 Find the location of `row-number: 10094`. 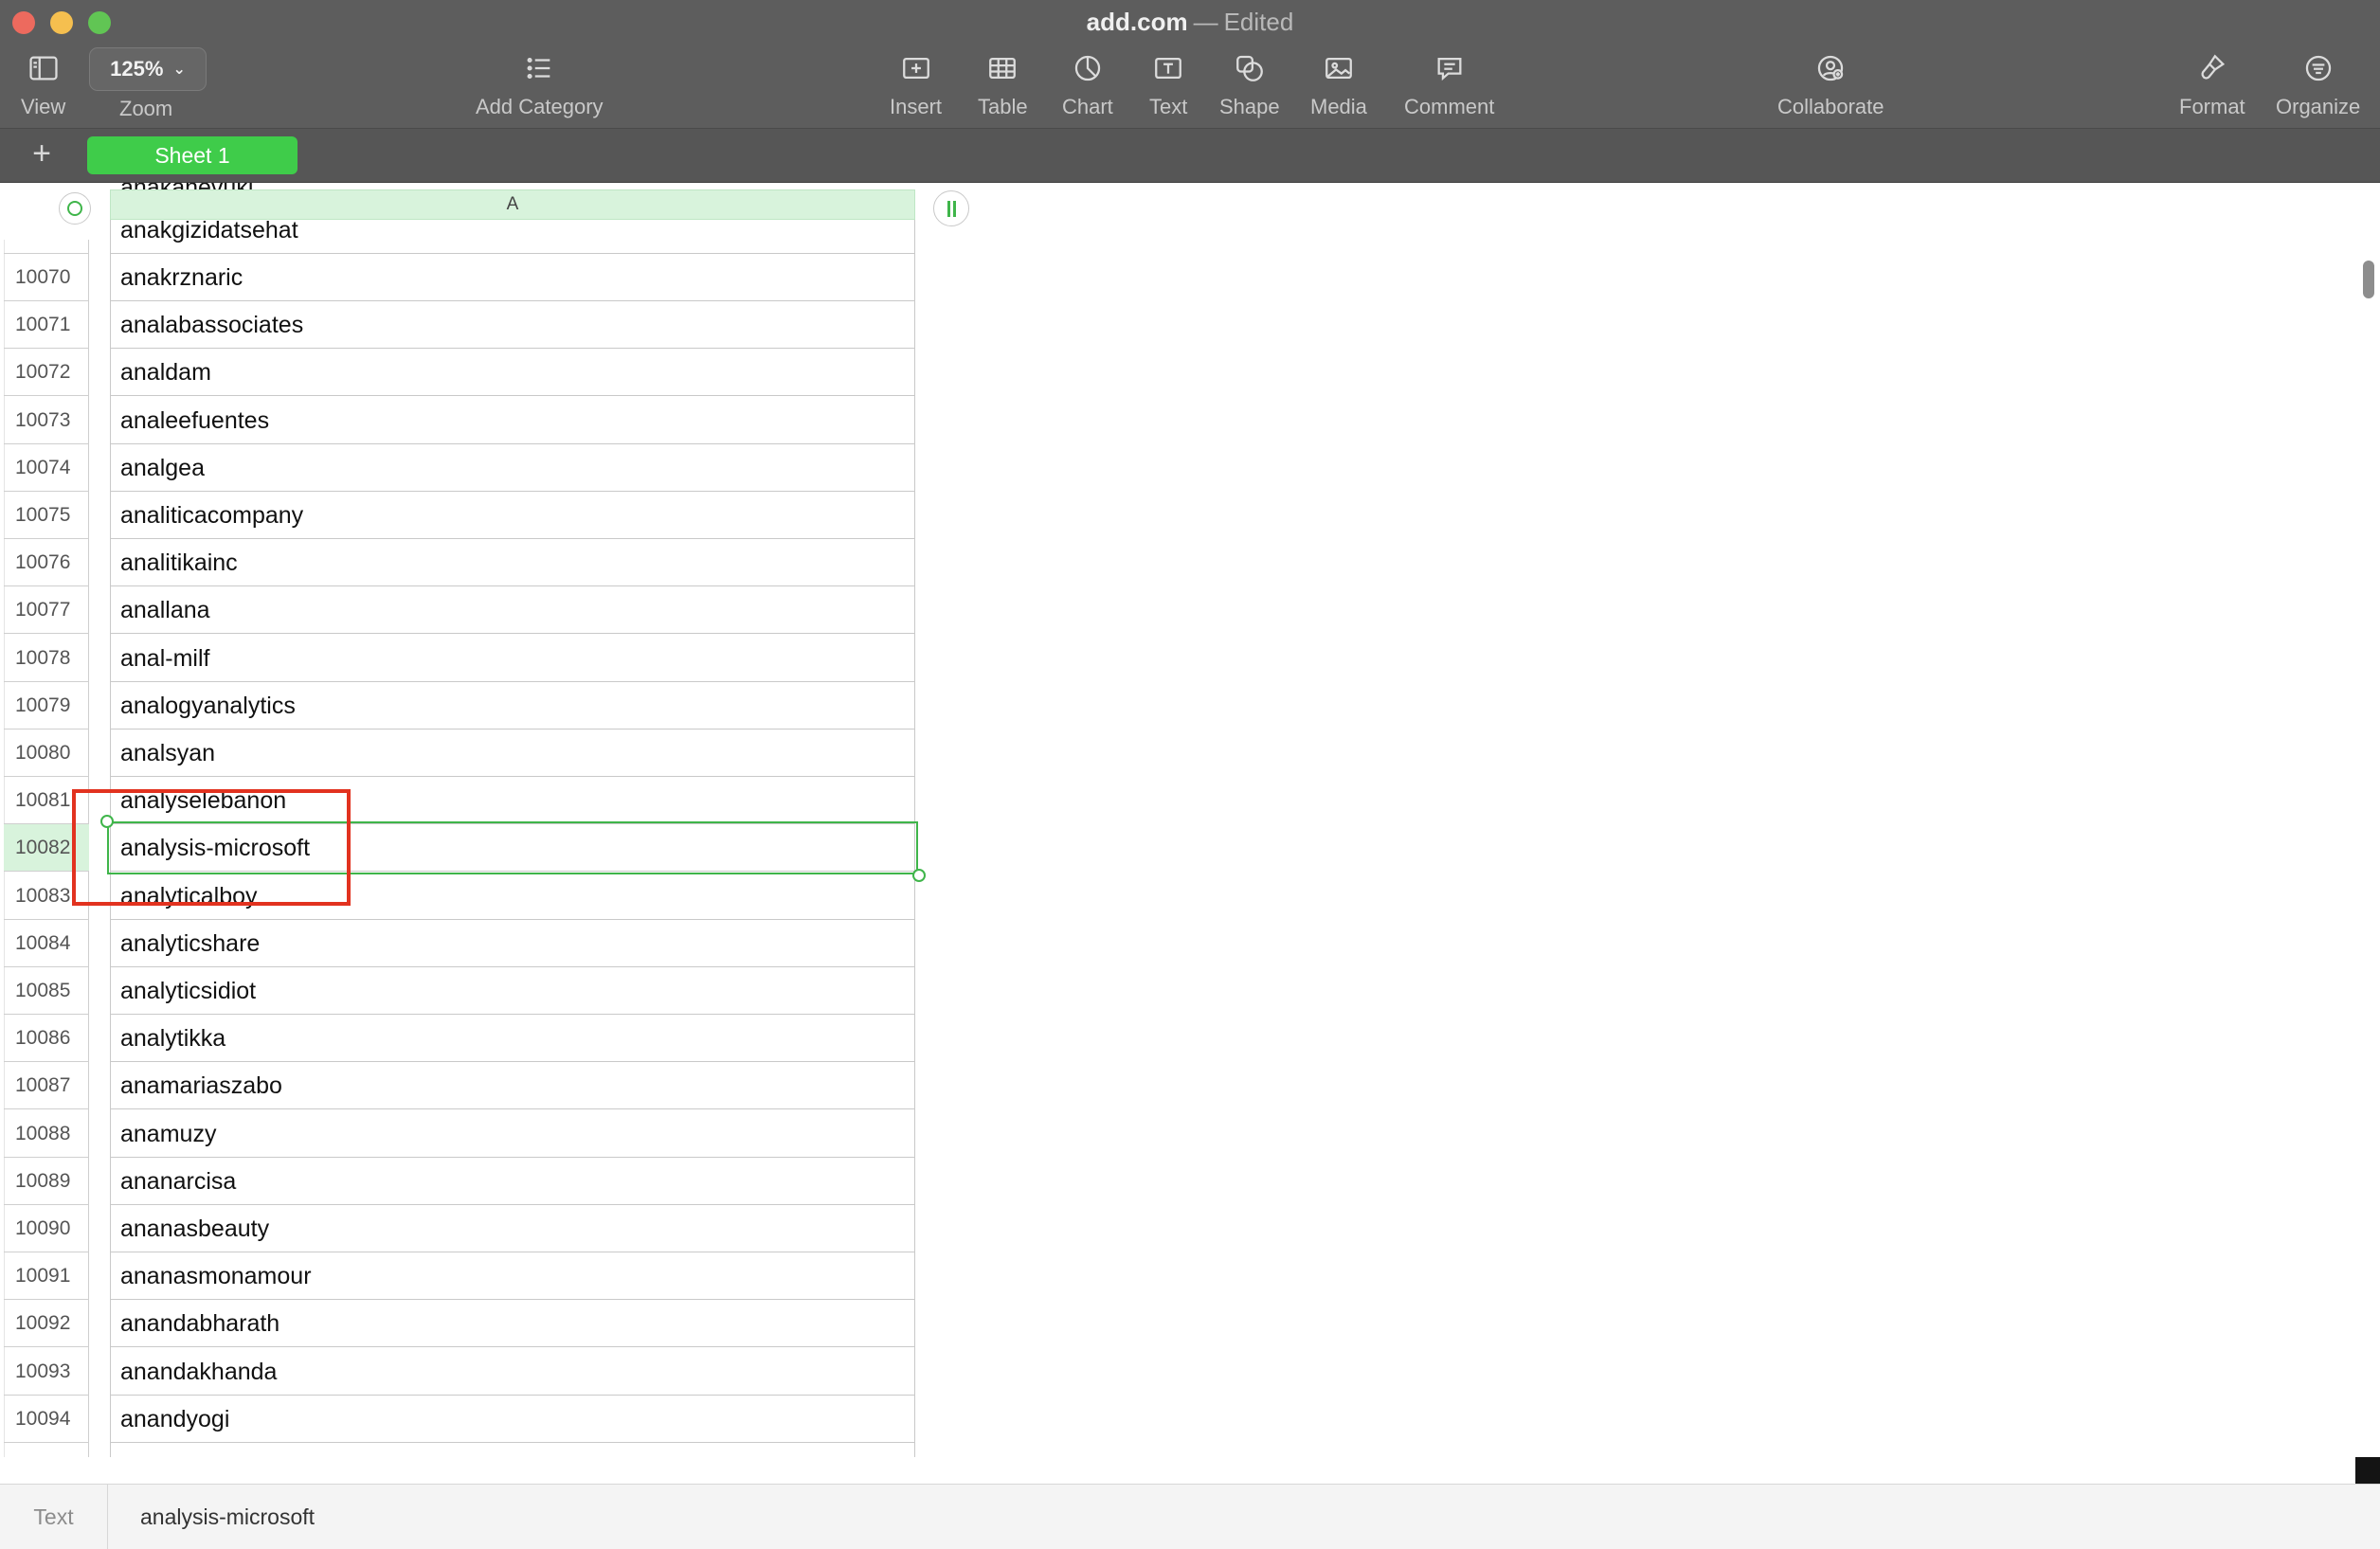

row-number: 10094 is located at coordinates (46, 1420).